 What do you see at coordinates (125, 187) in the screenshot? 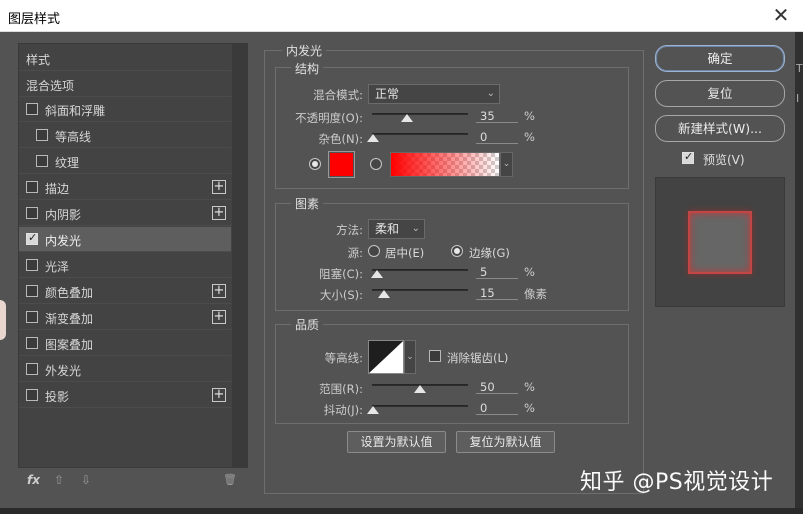
I see `sidebar-item-stroke: 描边 +` at bounding box center [125, 187].